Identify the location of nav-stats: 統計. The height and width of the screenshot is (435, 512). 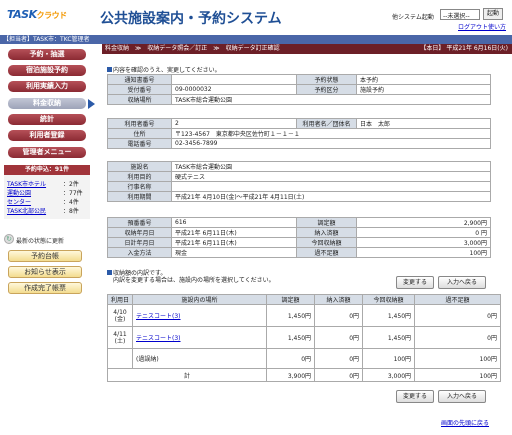
(47, 119).